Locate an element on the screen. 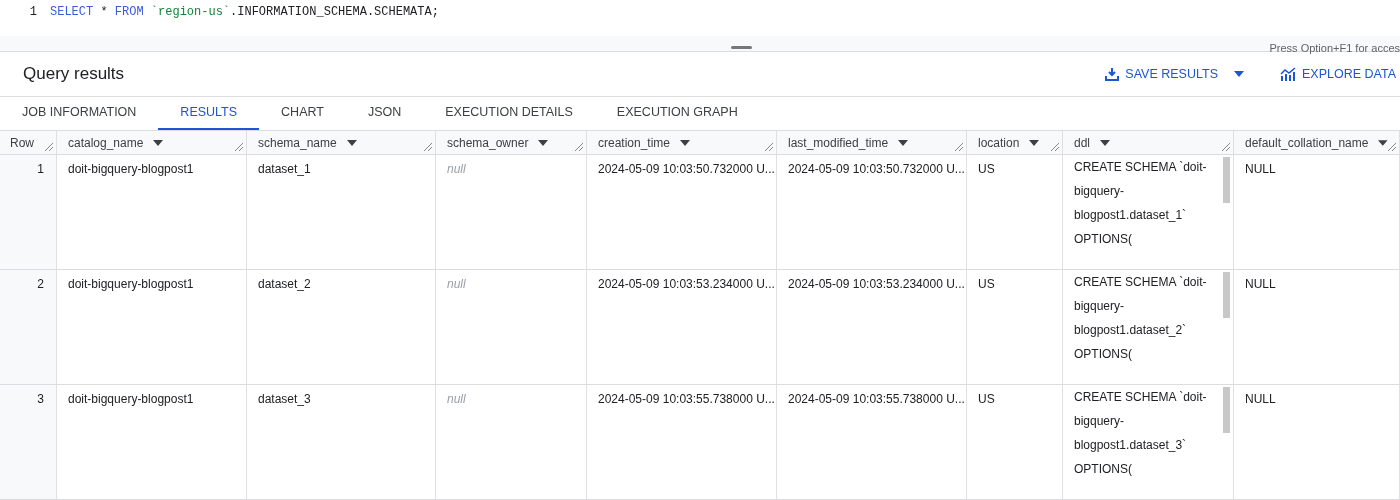 The image size is (1400, 500). accessibility-hint: Press Option+F1 for acces is located at coordinates (1334, 48).